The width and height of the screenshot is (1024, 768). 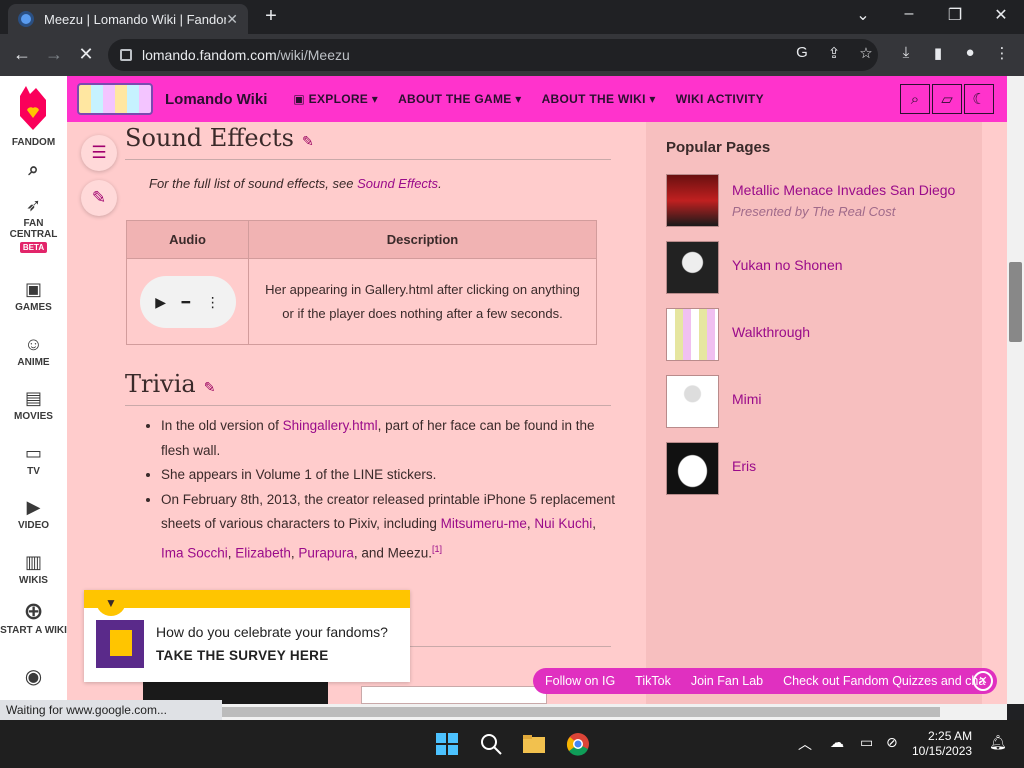 I want to click on windows-start-icon, so click(x=447, y=744).